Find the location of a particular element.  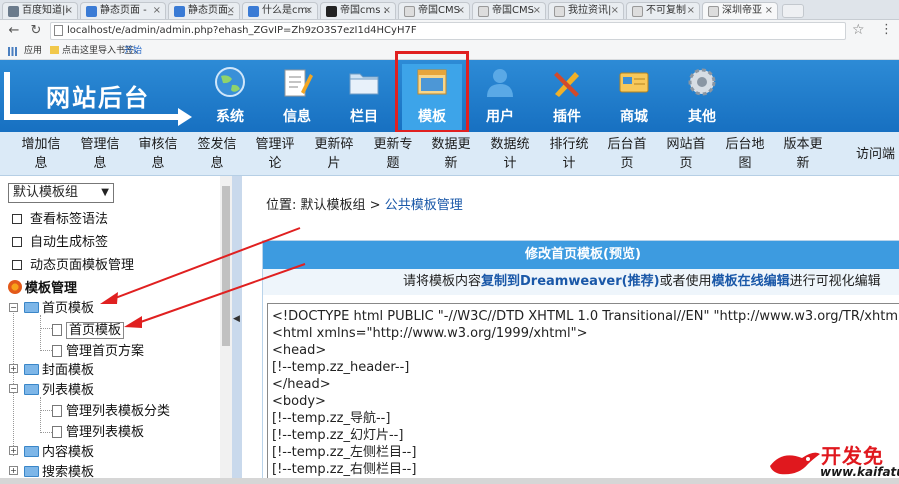

site-logo: 网站后台 is located at coordinates (98, 98).